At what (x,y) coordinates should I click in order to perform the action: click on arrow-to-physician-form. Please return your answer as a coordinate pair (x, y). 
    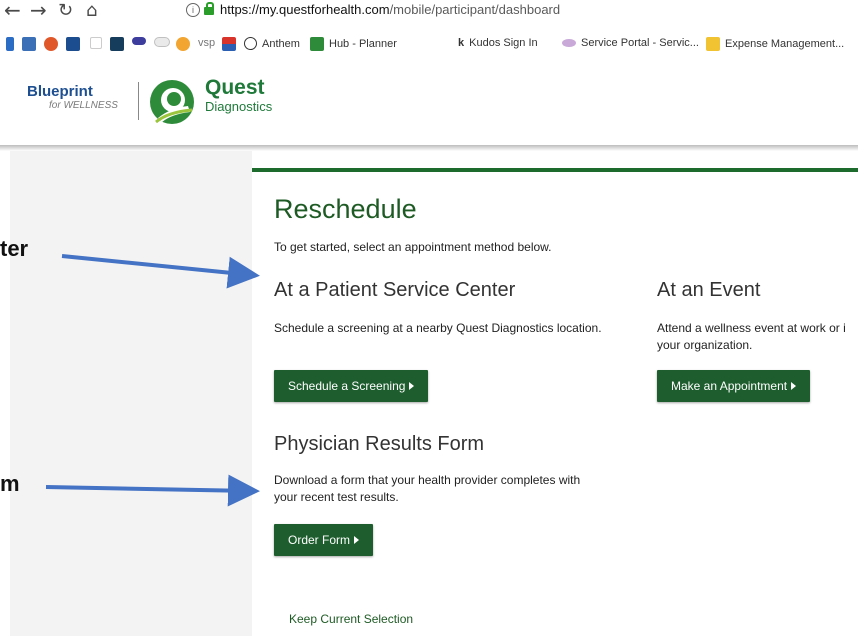
    Looking at the image, I should click on (152, 490).